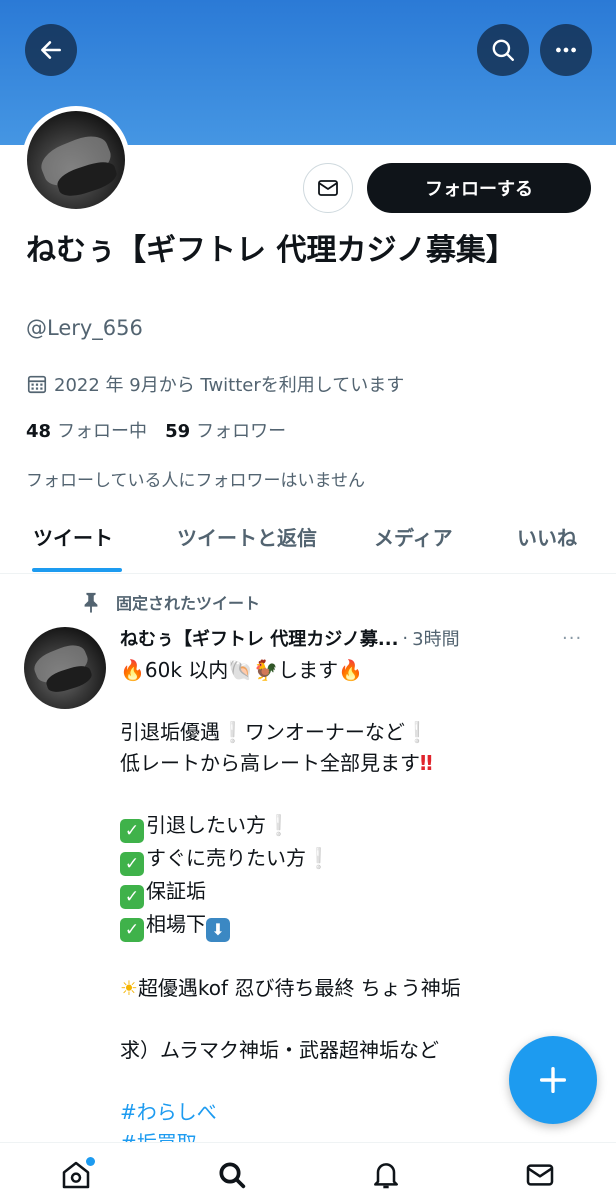 The image size is (616, 1200). I want to click on mail-icon, so click(540, 1175).